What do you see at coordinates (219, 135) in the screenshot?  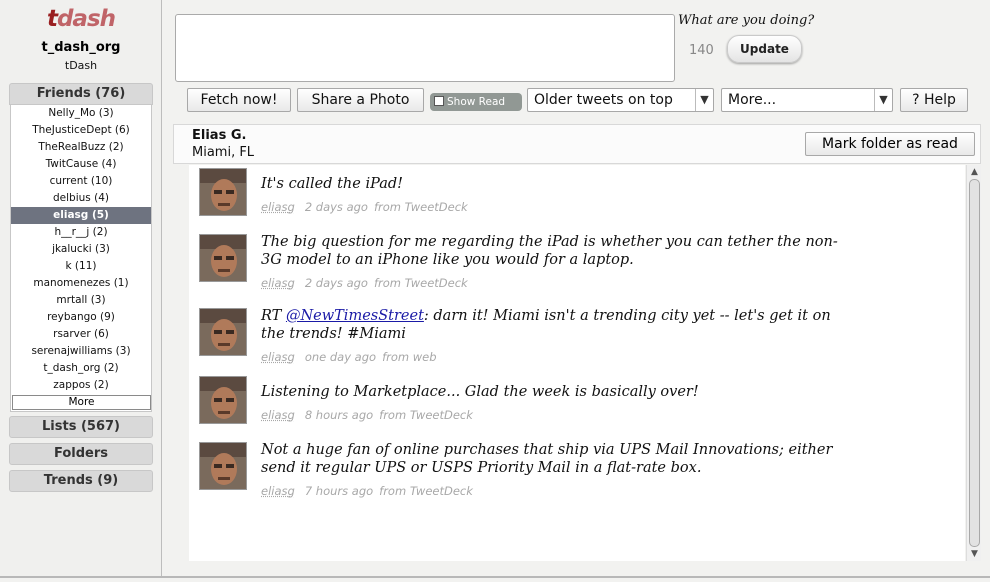 I see `folder-name: Elias G.` at bounding box center [219, 135].